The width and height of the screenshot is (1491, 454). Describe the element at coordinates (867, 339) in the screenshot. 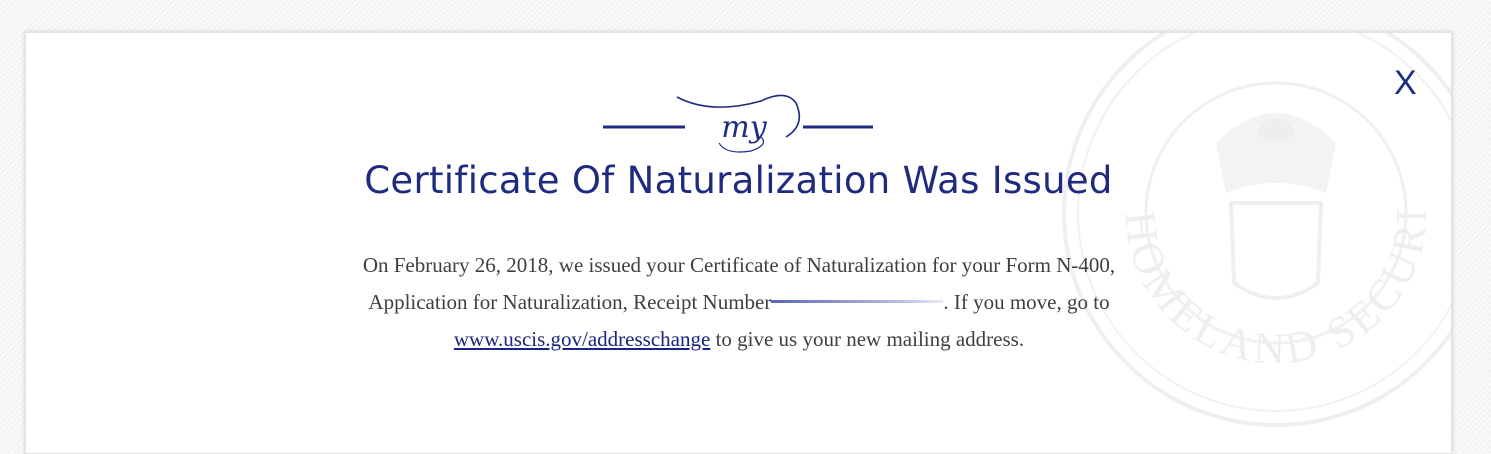

I see `message-text-part-3: to give us your new mailing address.` at that location.